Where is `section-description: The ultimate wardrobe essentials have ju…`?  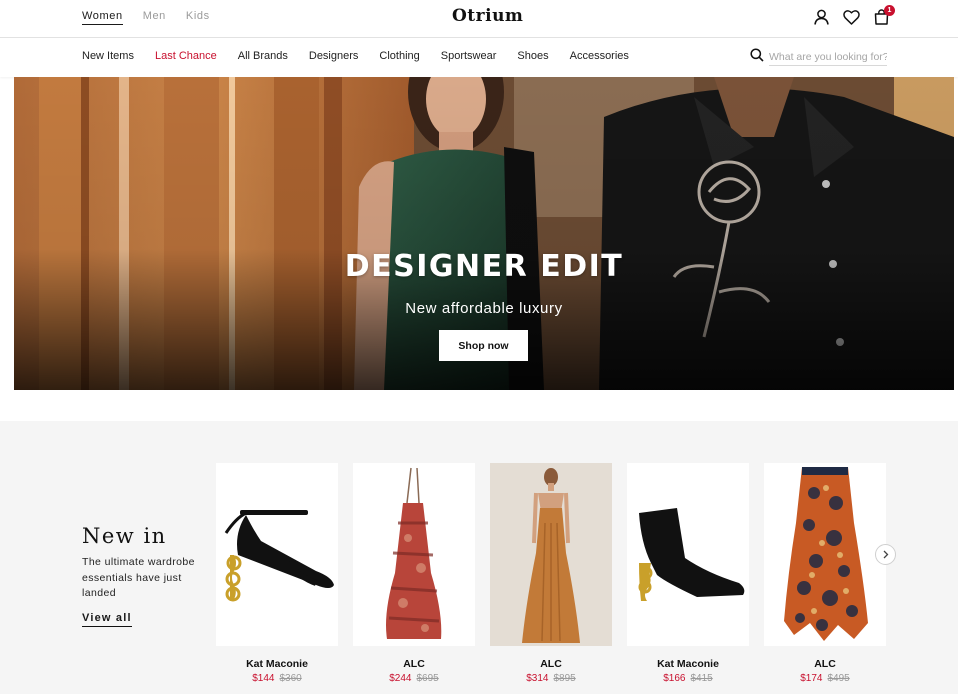 section-description: The ultimate wardrobe essentials have ju… is located at coordinates (138, 577).